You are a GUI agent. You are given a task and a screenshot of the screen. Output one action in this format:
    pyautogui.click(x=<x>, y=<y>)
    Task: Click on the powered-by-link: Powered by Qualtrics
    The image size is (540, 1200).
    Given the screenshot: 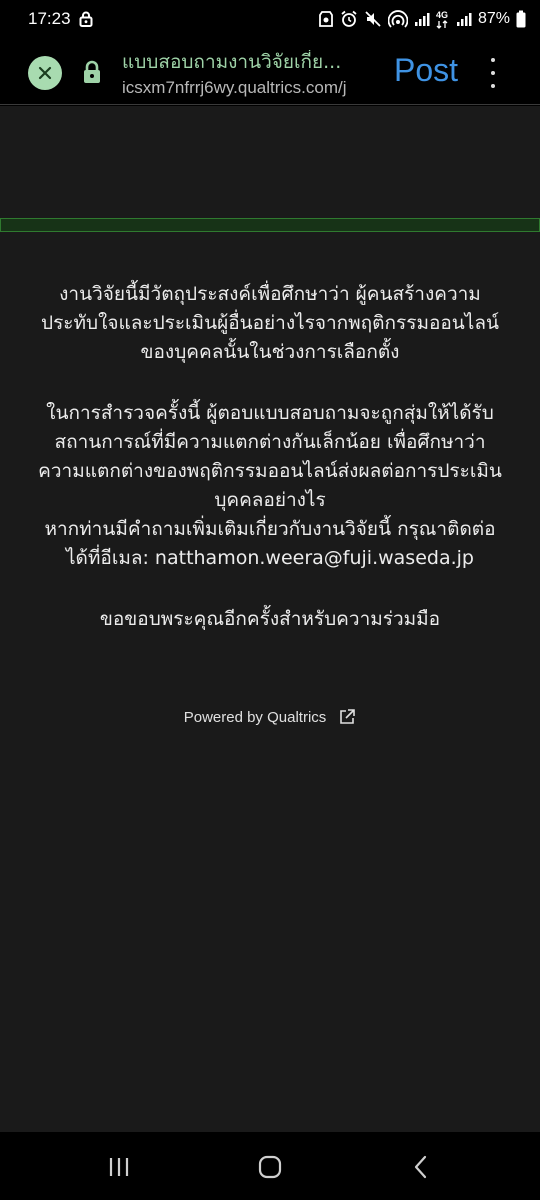 What is the action you would take?
    pyautogui.click(x=270, y=717)
    